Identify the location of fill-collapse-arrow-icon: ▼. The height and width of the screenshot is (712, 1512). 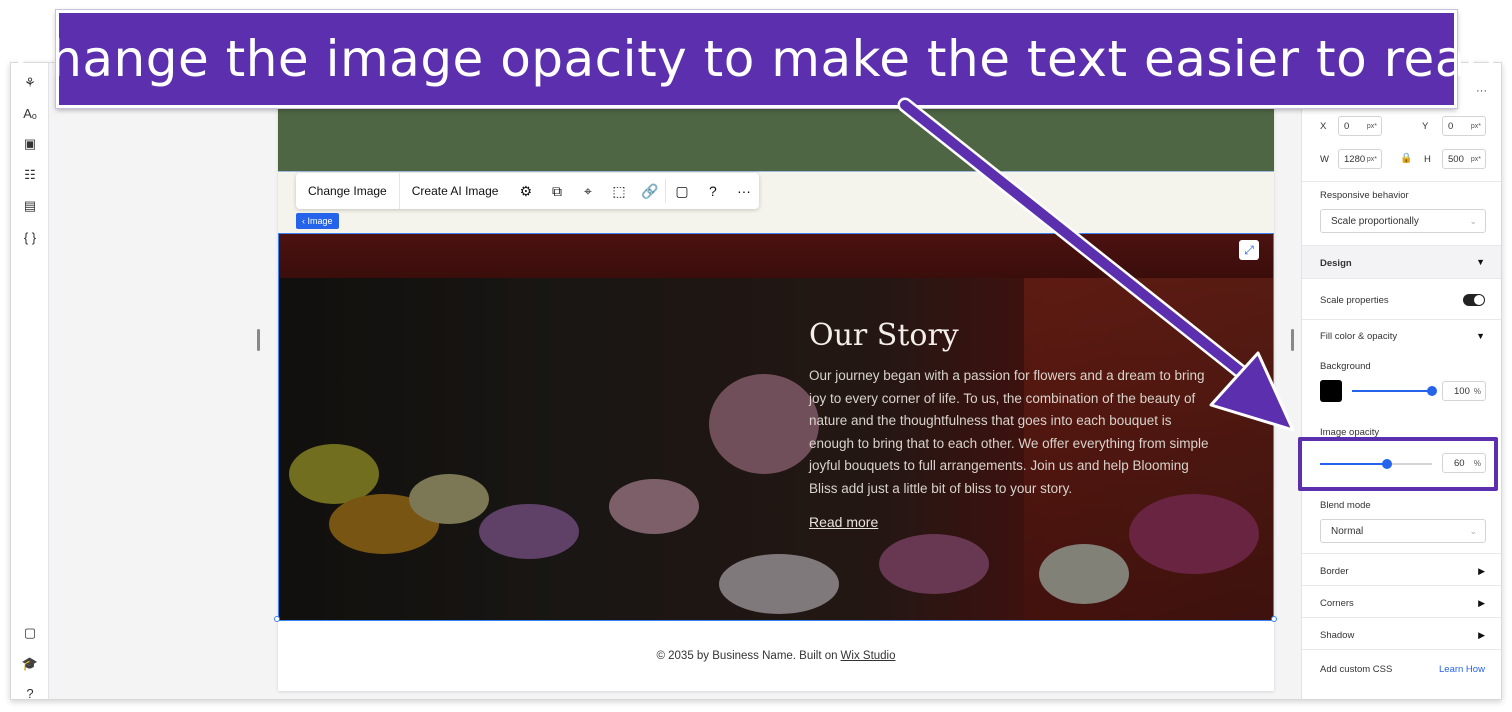
(1480, 336).